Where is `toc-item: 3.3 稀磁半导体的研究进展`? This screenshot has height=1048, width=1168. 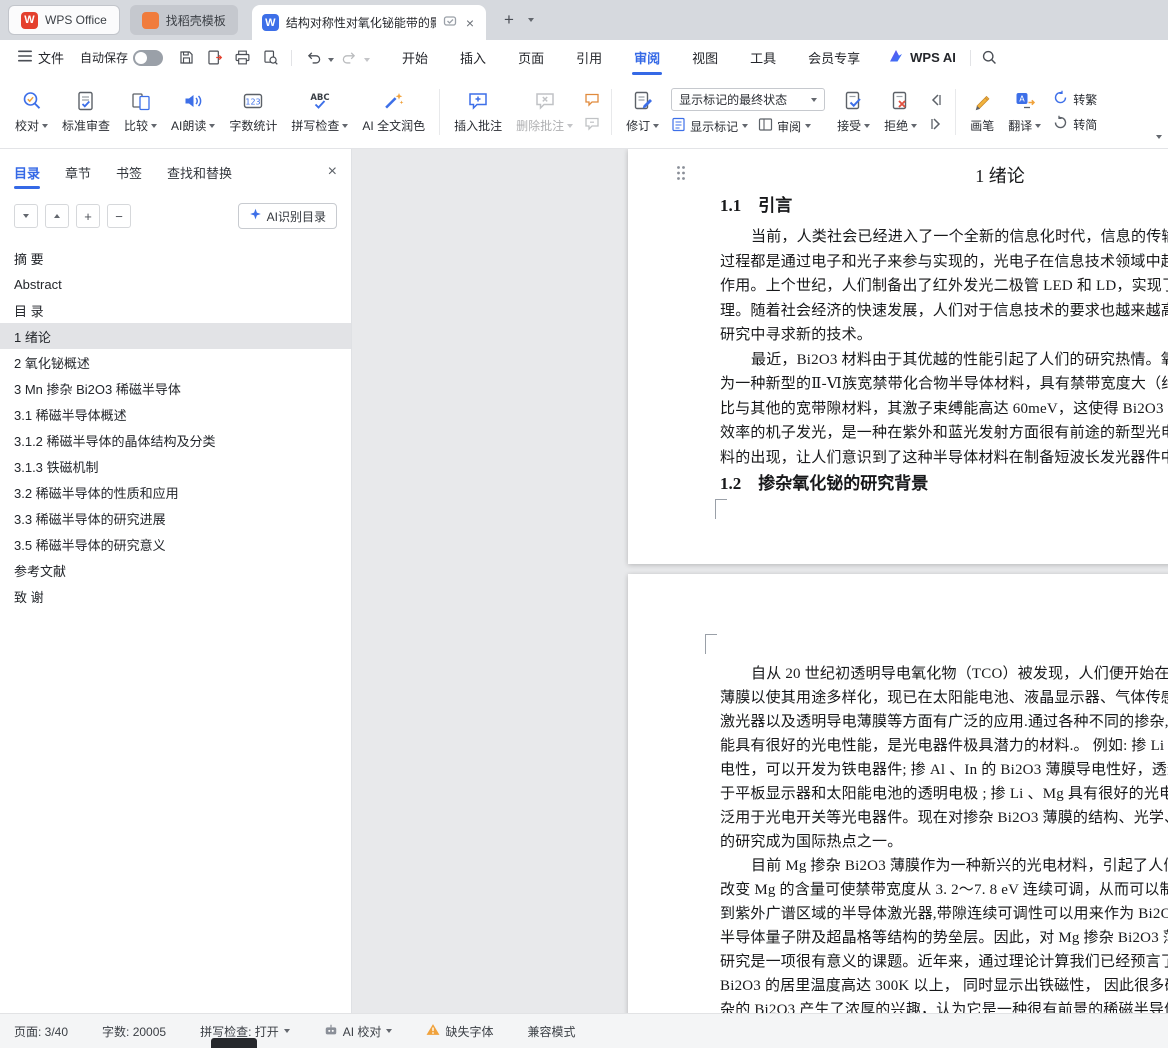 toc-item: 3.3 稀磁半导体的研究进展 is located at coordinates (175, 518).